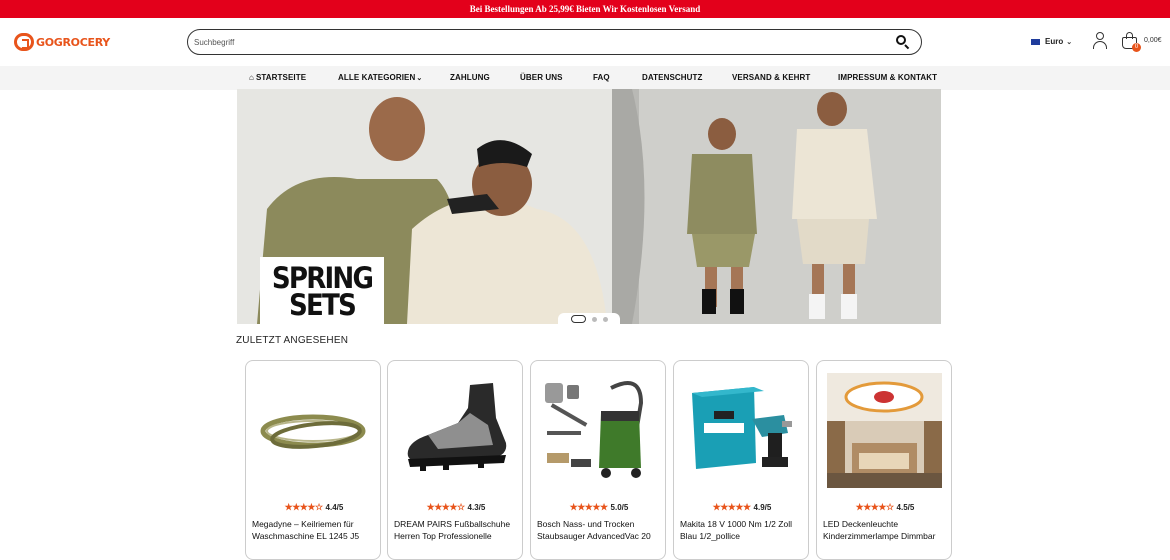 The image size is (1170, 560). Describe the element at coordinates (322, 290) in the screenshot. I see `promo-label: SPRING SETS` at that location.